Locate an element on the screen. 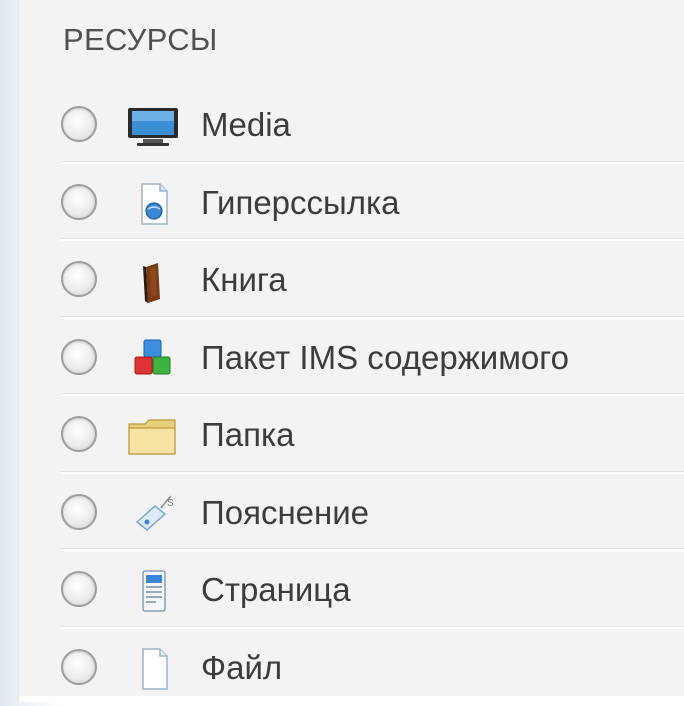 Image resolution: width=684 pixels, height=706 pixels. resource-label: Страница is located at coordinates (276, 590).